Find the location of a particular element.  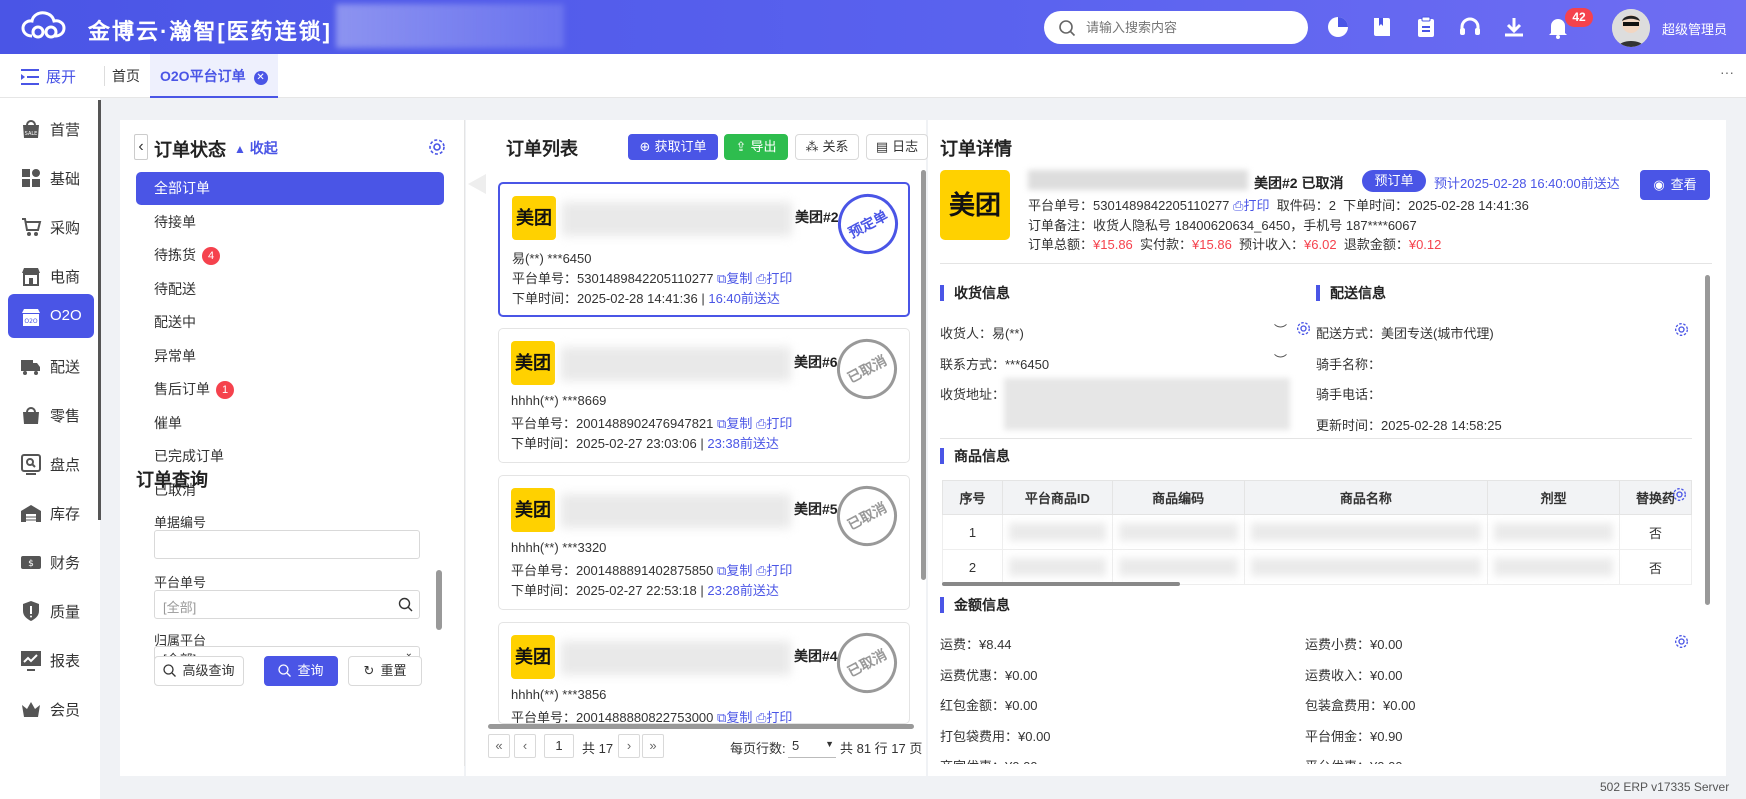

form-scrollbar is located at coordinates (439, 600).